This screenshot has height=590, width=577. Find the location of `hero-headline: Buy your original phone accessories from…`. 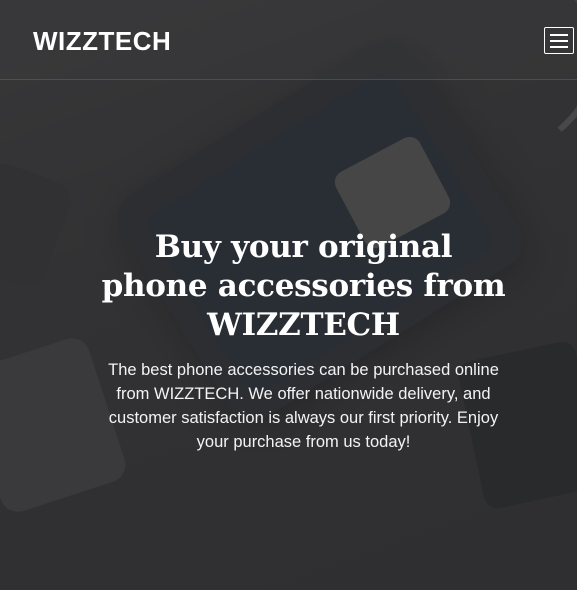

hero-headline: Buy your original phone accessories from… is located at coordinates (303, 286).